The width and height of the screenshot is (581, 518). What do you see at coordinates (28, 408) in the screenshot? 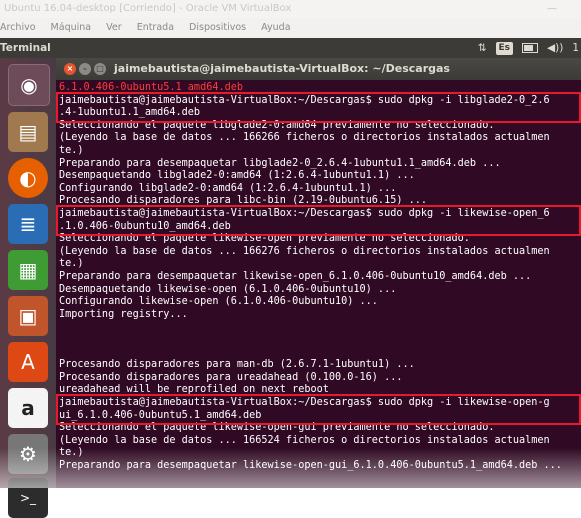
I see `amazon-icon: a` at bounding box center [28, 408].